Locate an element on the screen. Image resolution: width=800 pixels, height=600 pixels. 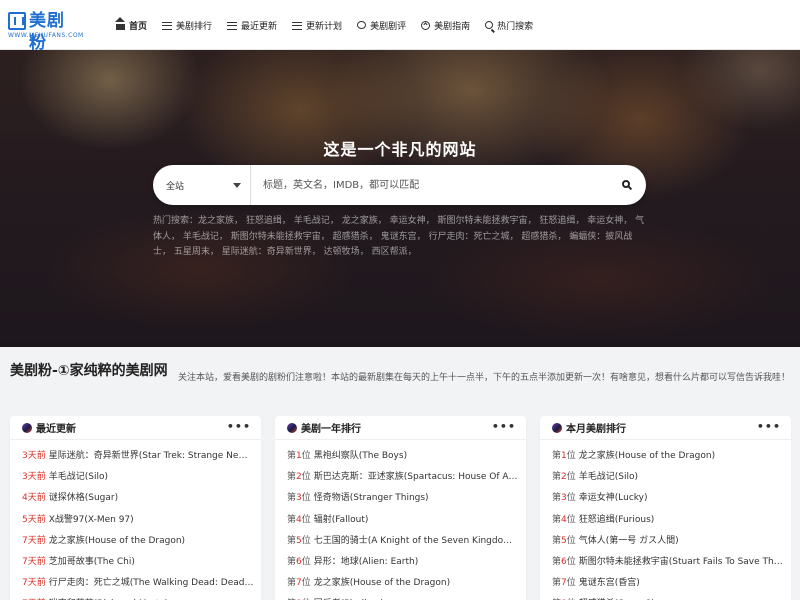
list-item: 第1位 黑袍纠察队(The Boys) is located at coordinates (403, 456).